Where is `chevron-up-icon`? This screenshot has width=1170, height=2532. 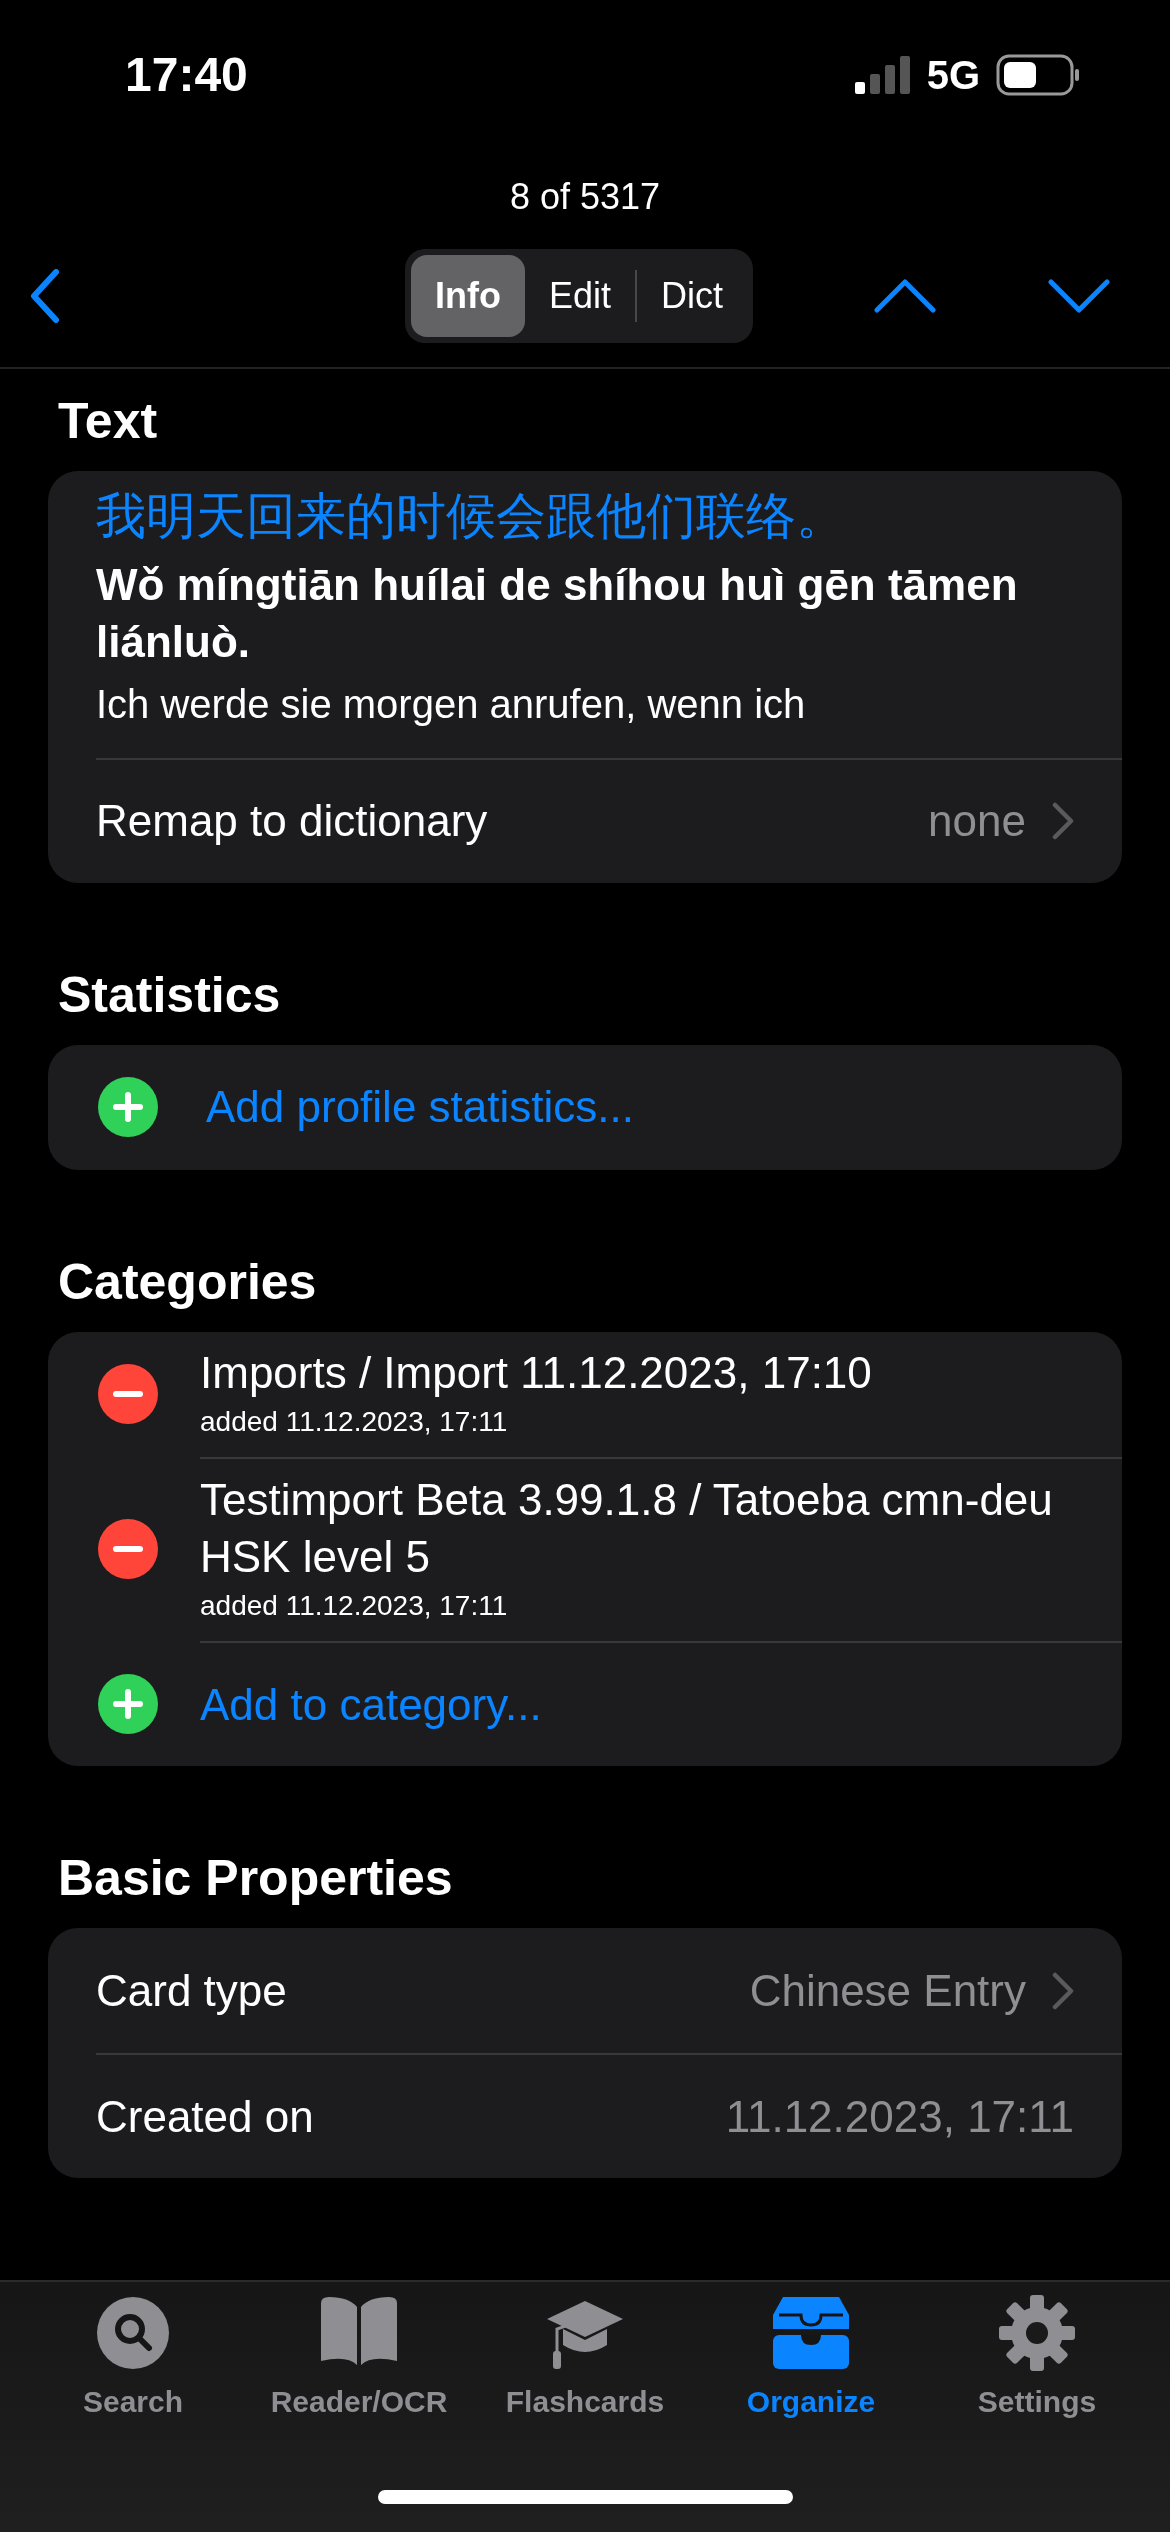
chevron-up-icon is located at coordinates (905, 295).